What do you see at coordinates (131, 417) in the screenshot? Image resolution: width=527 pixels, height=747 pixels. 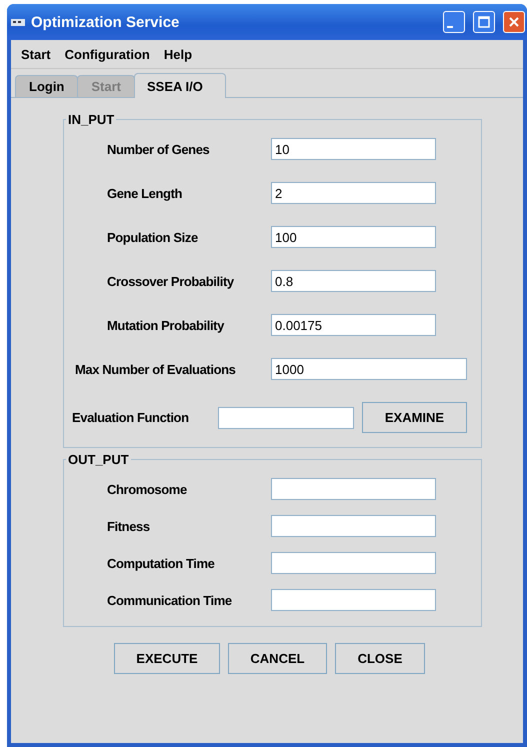 I see `field-label: Evaluation Function` at bounding box center [131, 417].